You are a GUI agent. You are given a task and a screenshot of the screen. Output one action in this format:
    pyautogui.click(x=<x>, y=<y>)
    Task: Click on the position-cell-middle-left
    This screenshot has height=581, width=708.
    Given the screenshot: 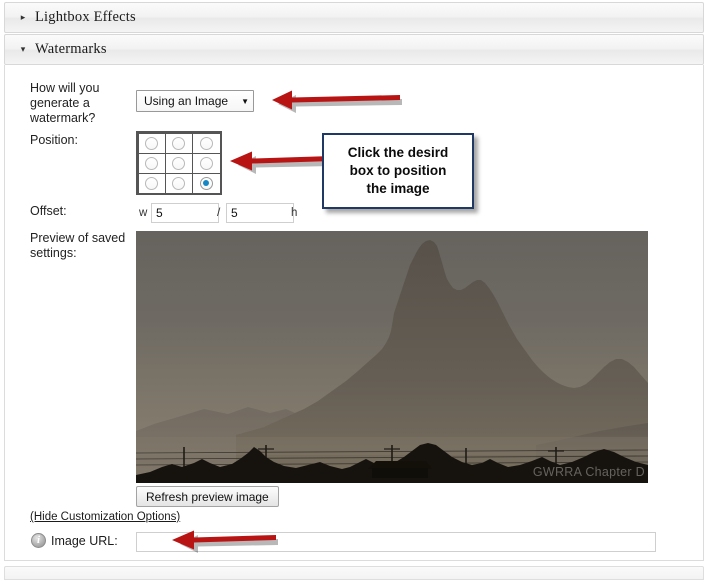 What is the action you would take?
    pyautogui.click(x=151, y=163)
    